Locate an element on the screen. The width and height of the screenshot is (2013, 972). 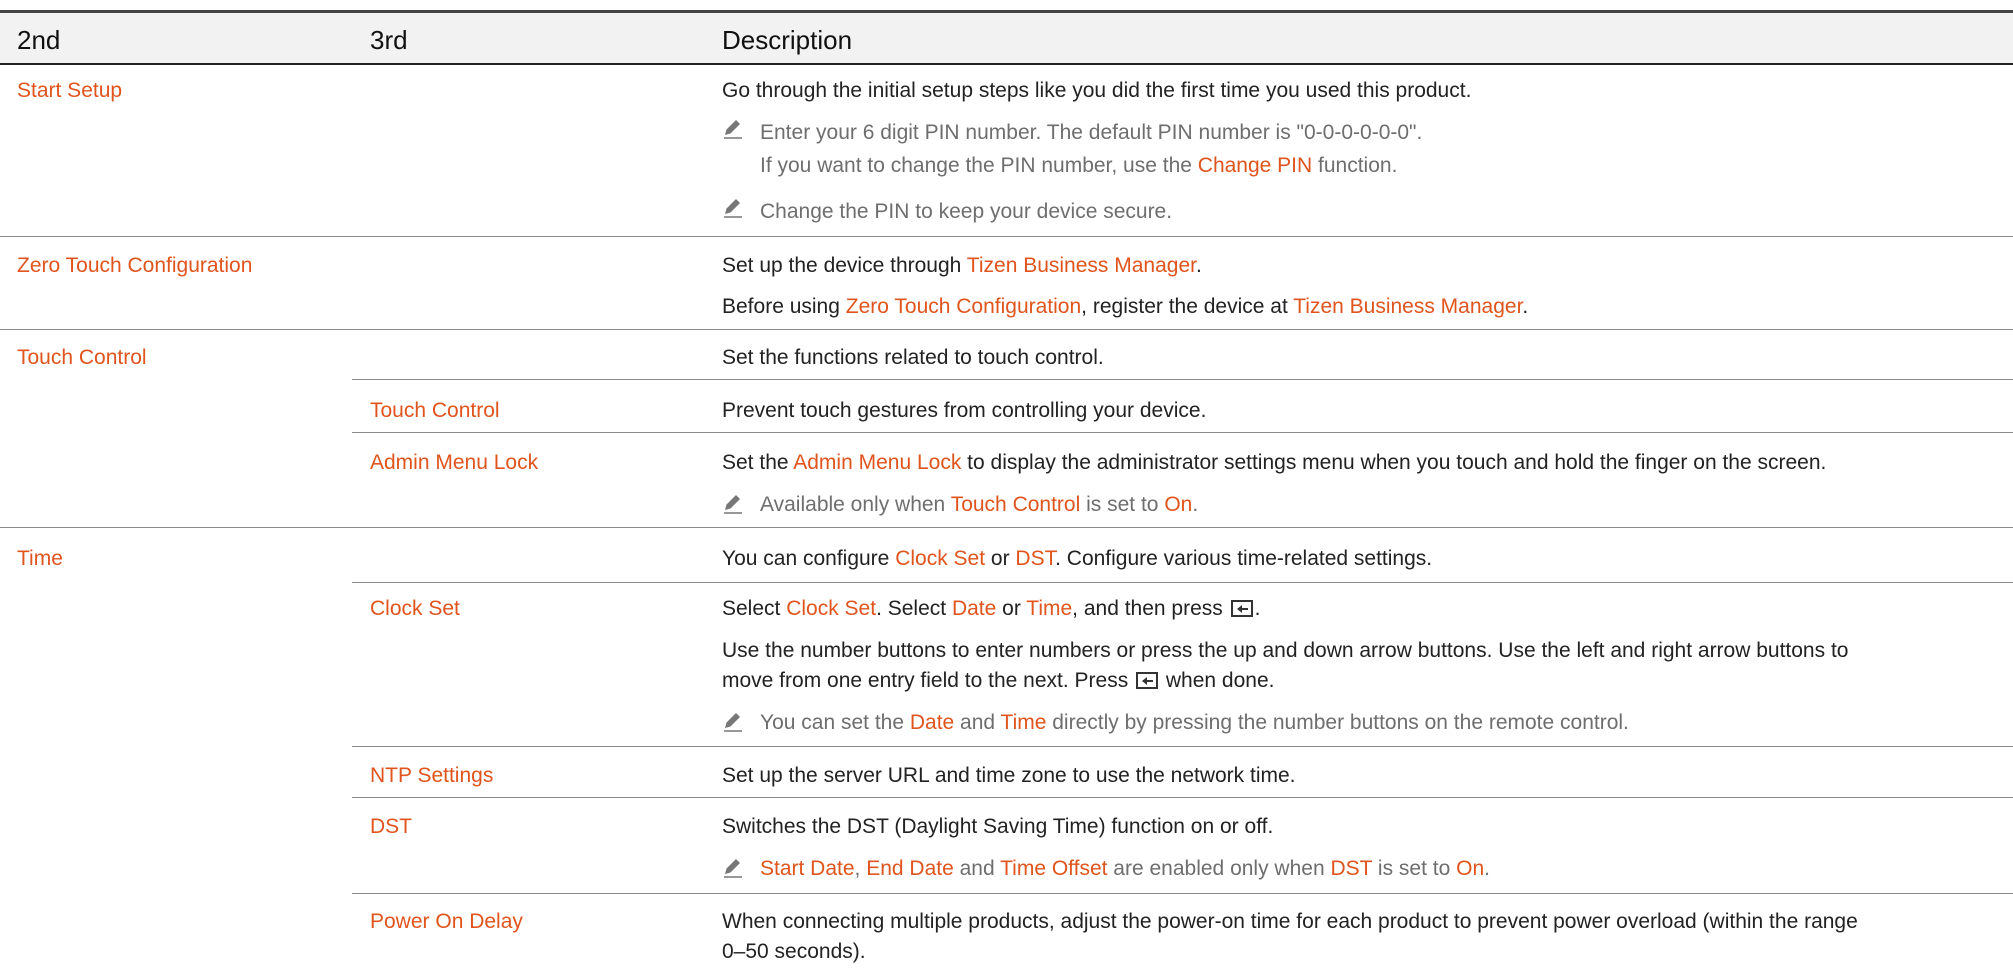
zero-touch-link: Zero Touch Configuration is located at coordinates (963, 306).